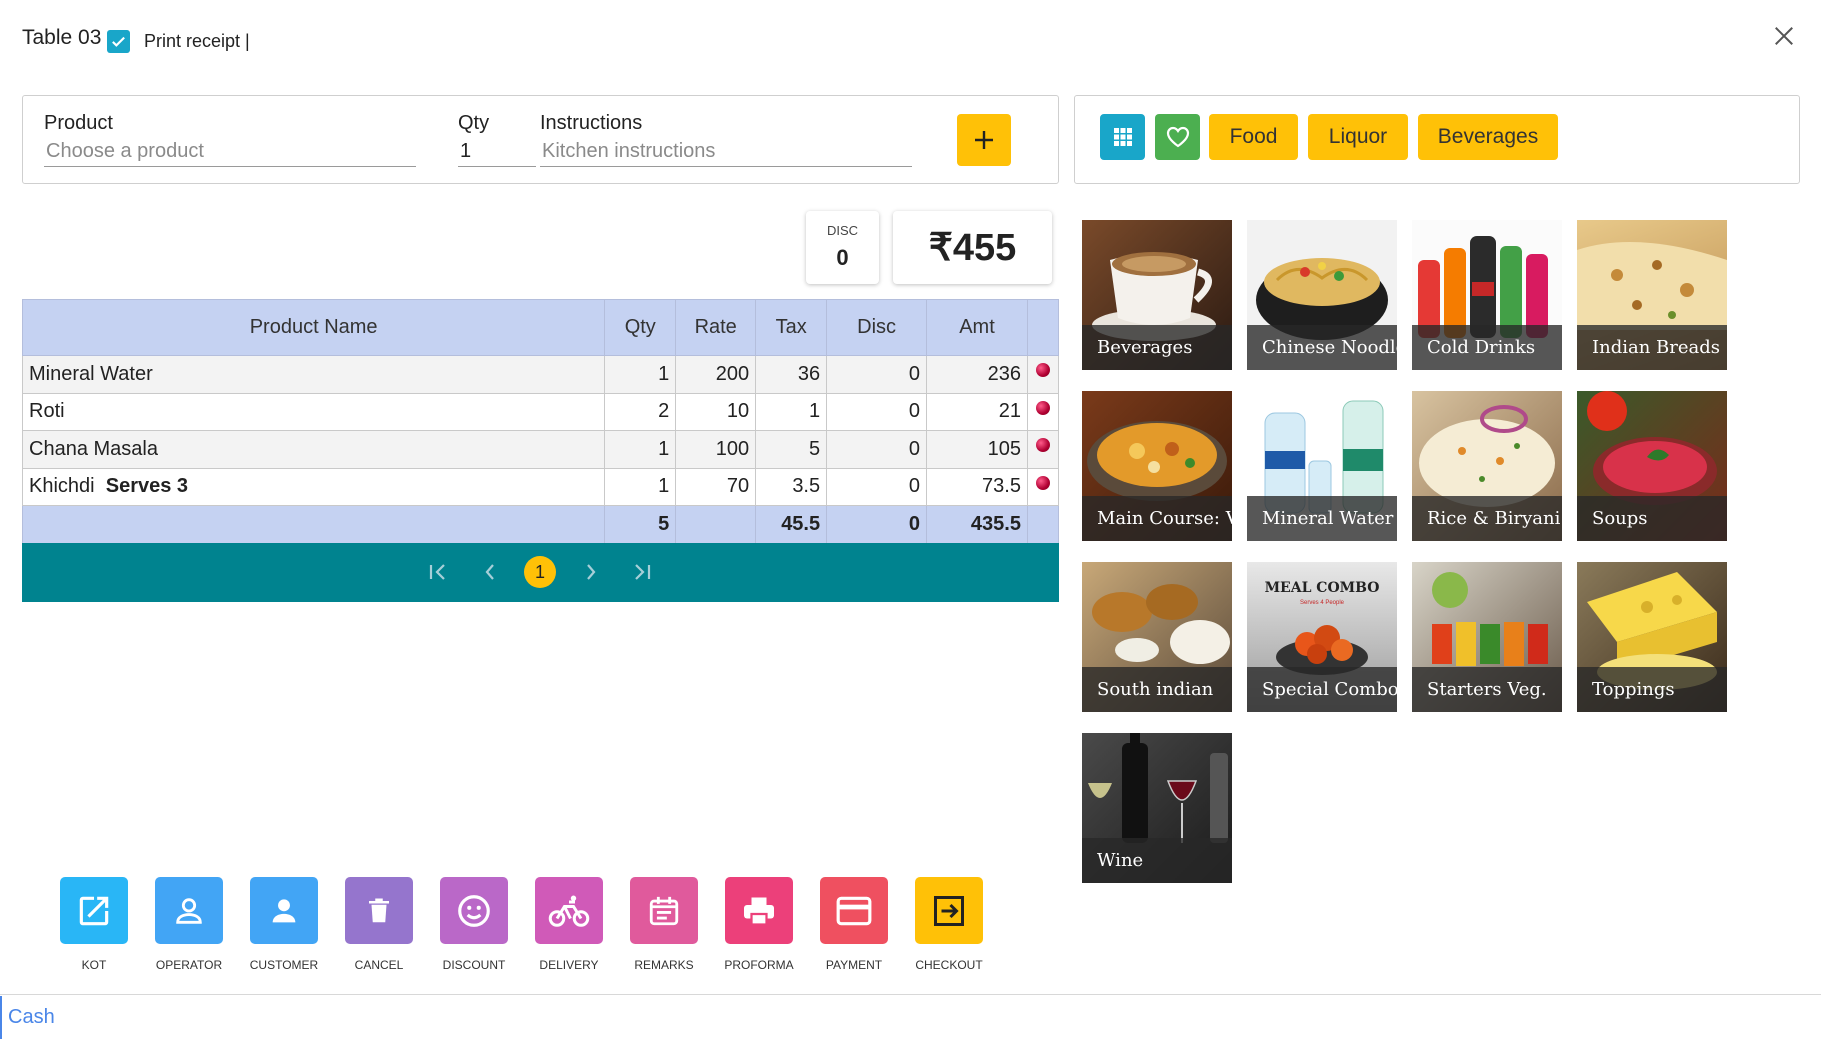 This screenshot has width=1821, height=1039. What do you see at coordinates (1652, 637) in the screenshot?
I see `tile-toppings: Toppings` at bounding box center [1652, 637].